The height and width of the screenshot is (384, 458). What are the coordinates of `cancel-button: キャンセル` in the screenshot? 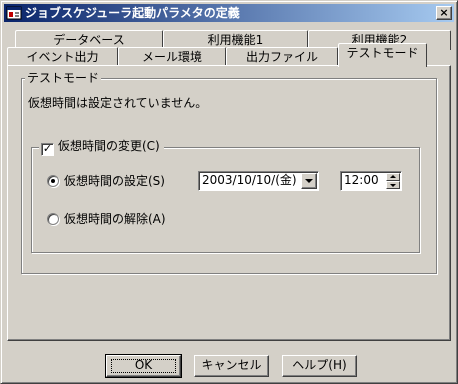 It's located at (231, 366).